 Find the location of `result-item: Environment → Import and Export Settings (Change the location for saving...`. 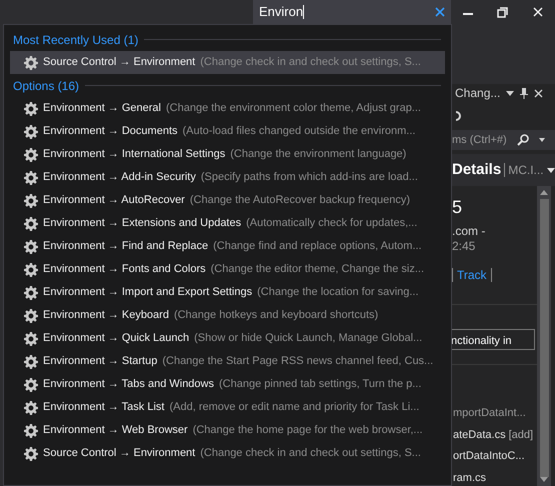

result-item: Environment → Import and Export Settings (Change the location for saving... is located at coordinates (227, 292).